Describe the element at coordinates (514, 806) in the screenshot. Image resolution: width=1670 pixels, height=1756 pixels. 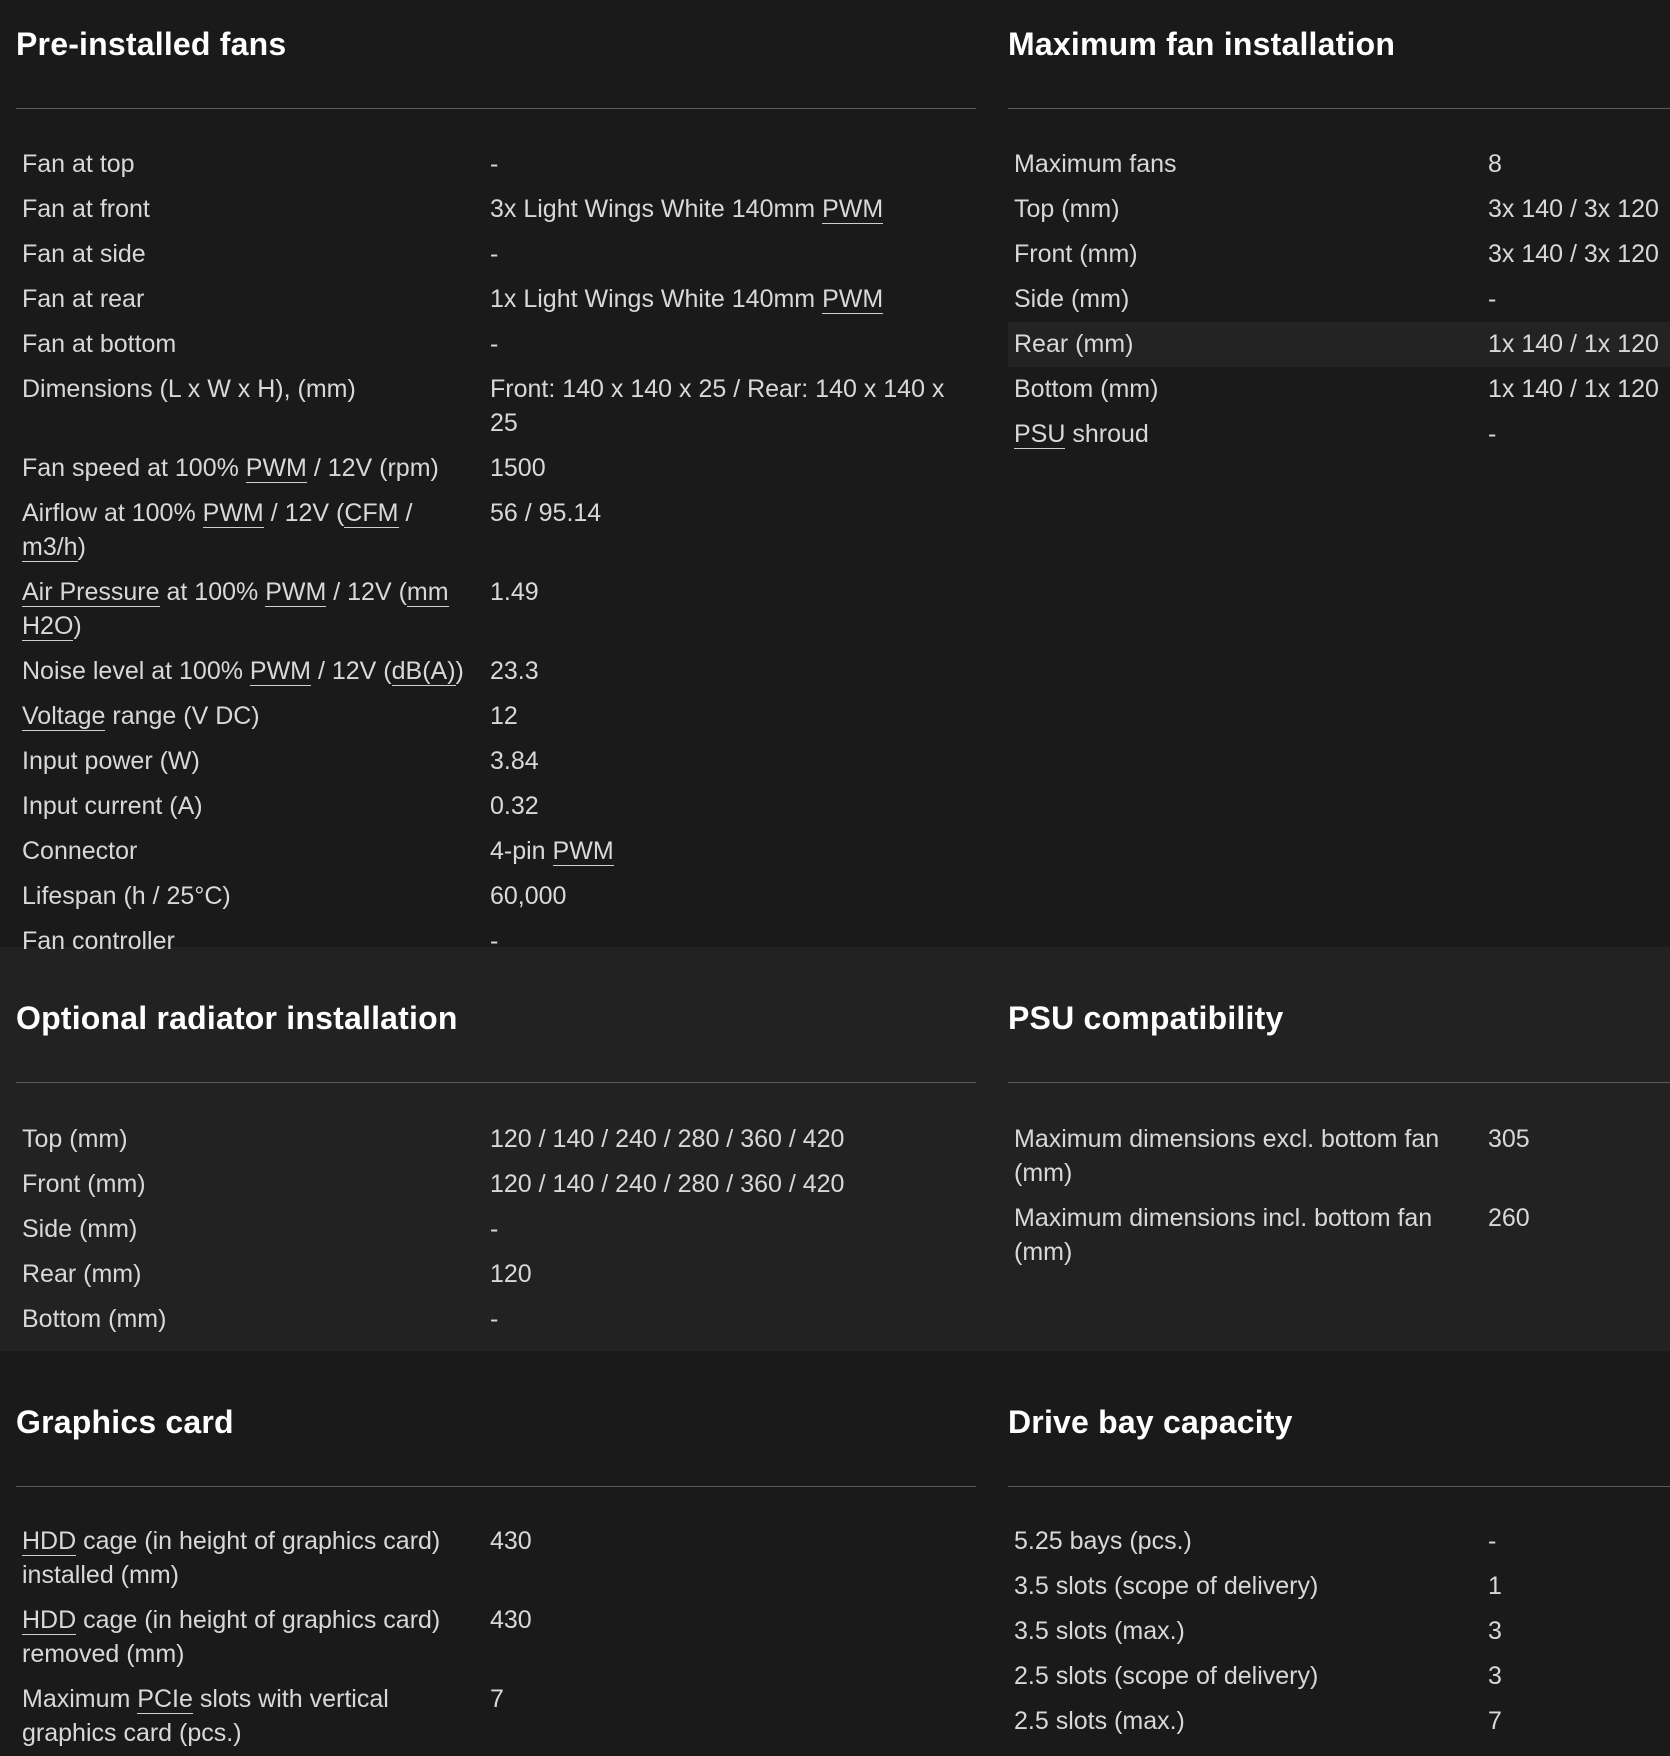
I see `spec-value: 0.32` at that location.